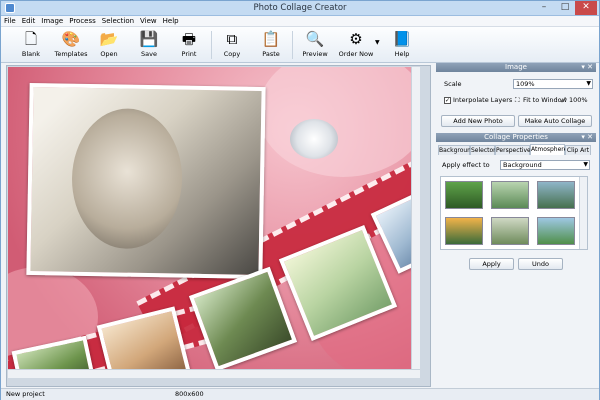 The width and height of the screenshot is (600, 400). What do you see at coordinates (583, 213) in the screenshot?
I see `thumbnails-scrollbar` at bounding box center [583, 213].